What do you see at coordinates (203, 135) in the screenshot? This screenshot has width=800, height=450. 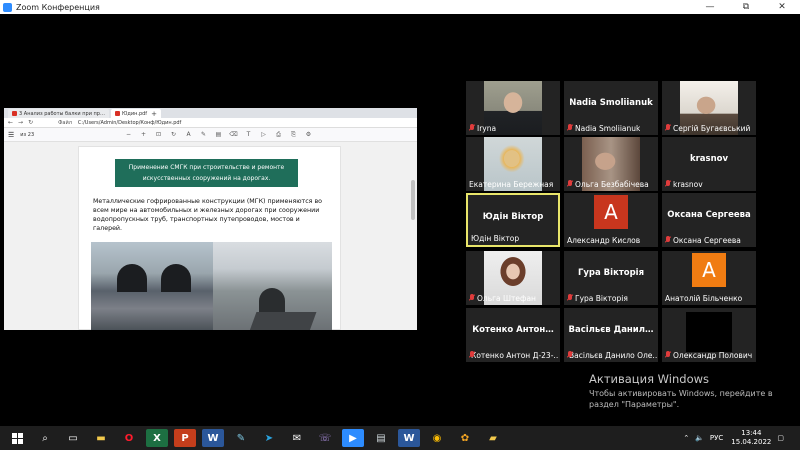 I see `draw-icon: ✎` at bounding box center [203, 135].